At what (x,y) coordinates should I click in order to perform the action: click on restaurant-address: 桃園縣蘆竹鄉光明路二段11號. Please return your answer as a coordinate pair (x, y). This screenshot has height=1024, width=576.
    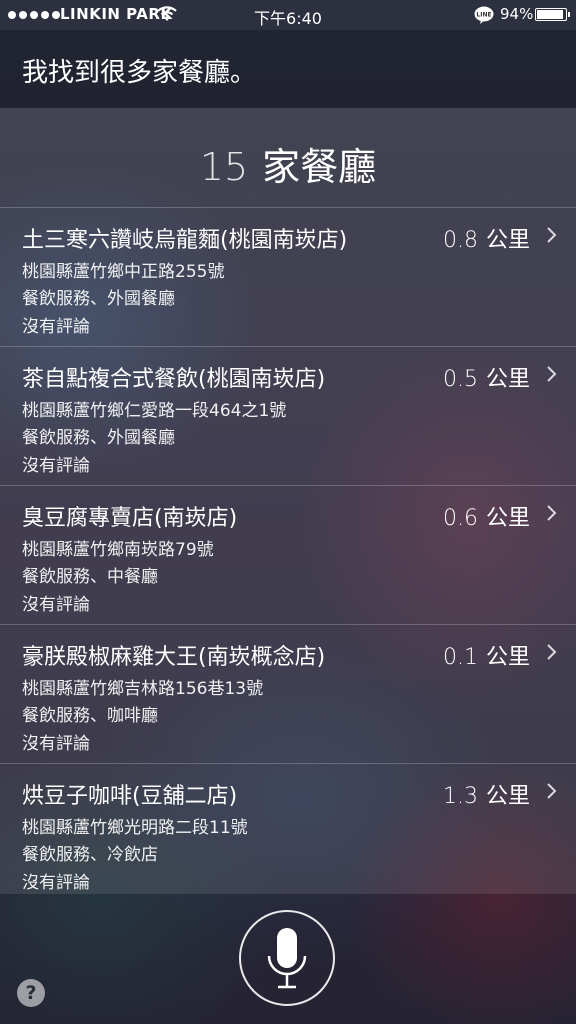
    Looking at the image, I should click on (135, 828).